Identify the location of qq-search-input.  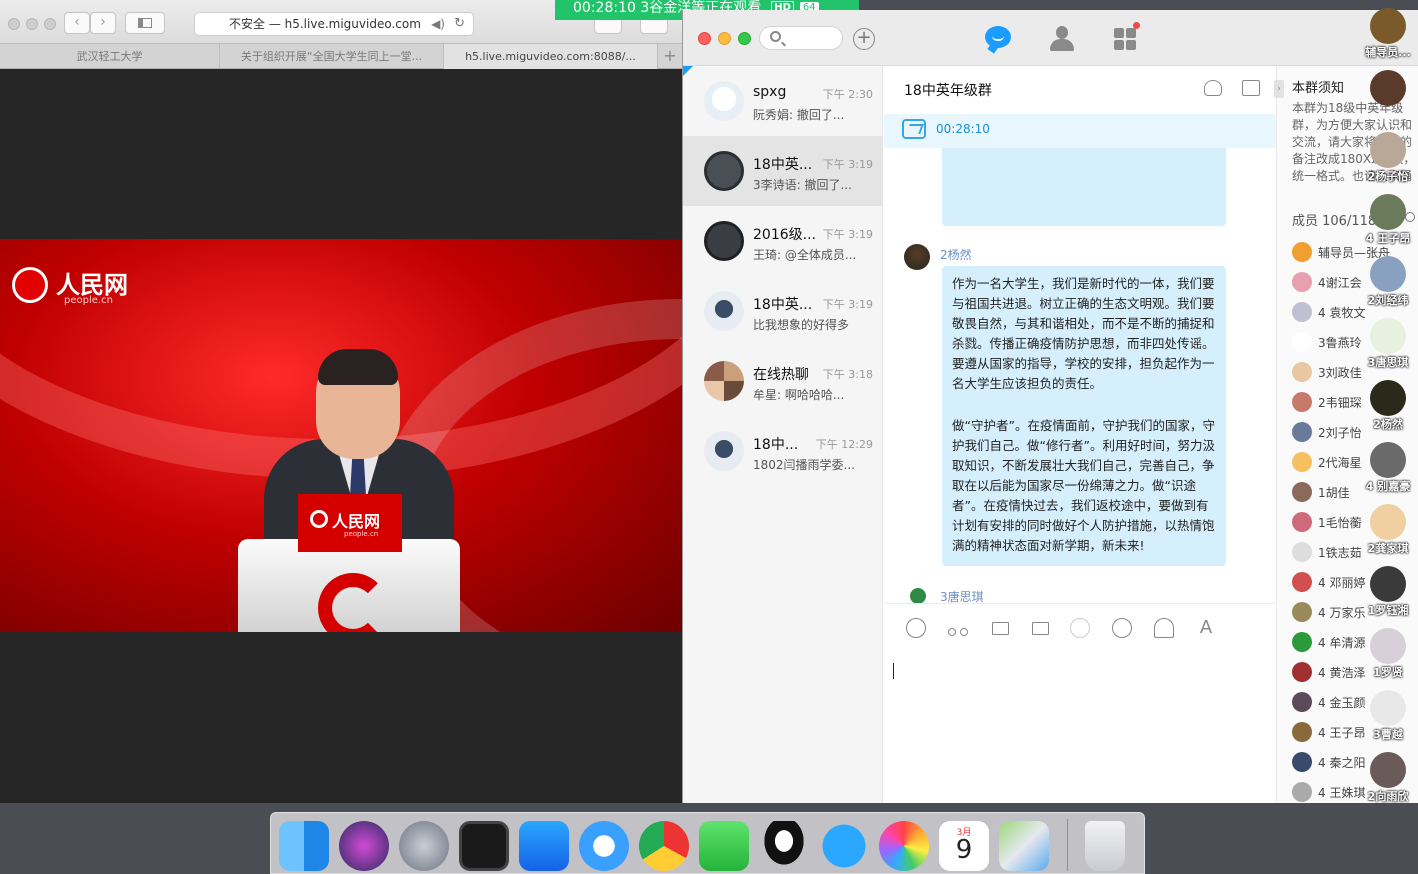
(801, 38).